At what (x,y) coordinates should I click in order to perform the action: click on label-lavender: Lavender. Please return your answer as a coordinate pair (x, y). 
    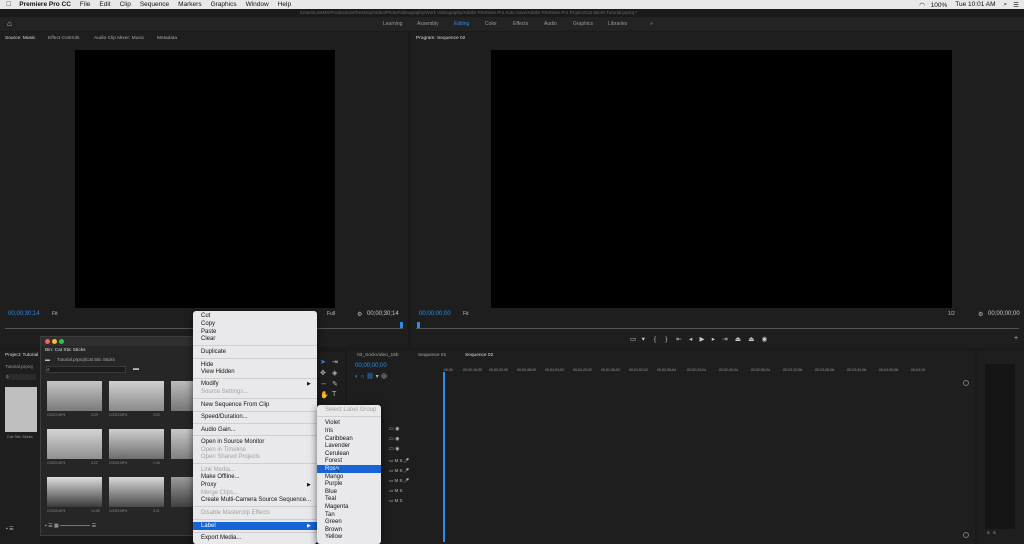
    Looking at the image, I should click on (337, 446).